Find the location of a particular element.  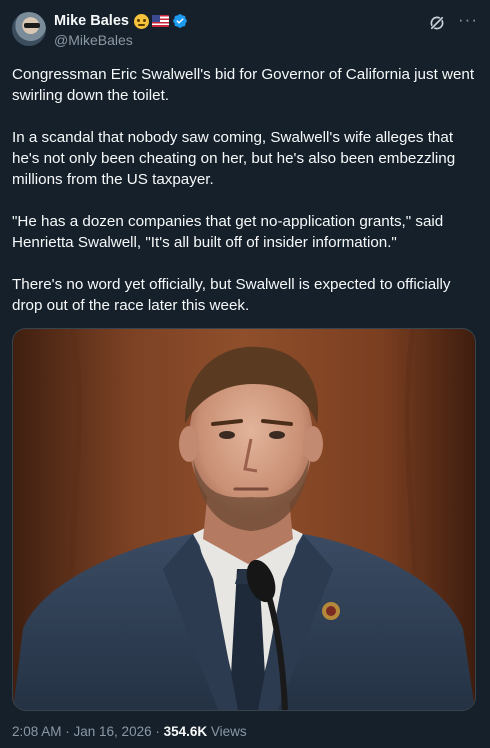

author-name-row: Mike Bales is located at coordinates (121, 21).